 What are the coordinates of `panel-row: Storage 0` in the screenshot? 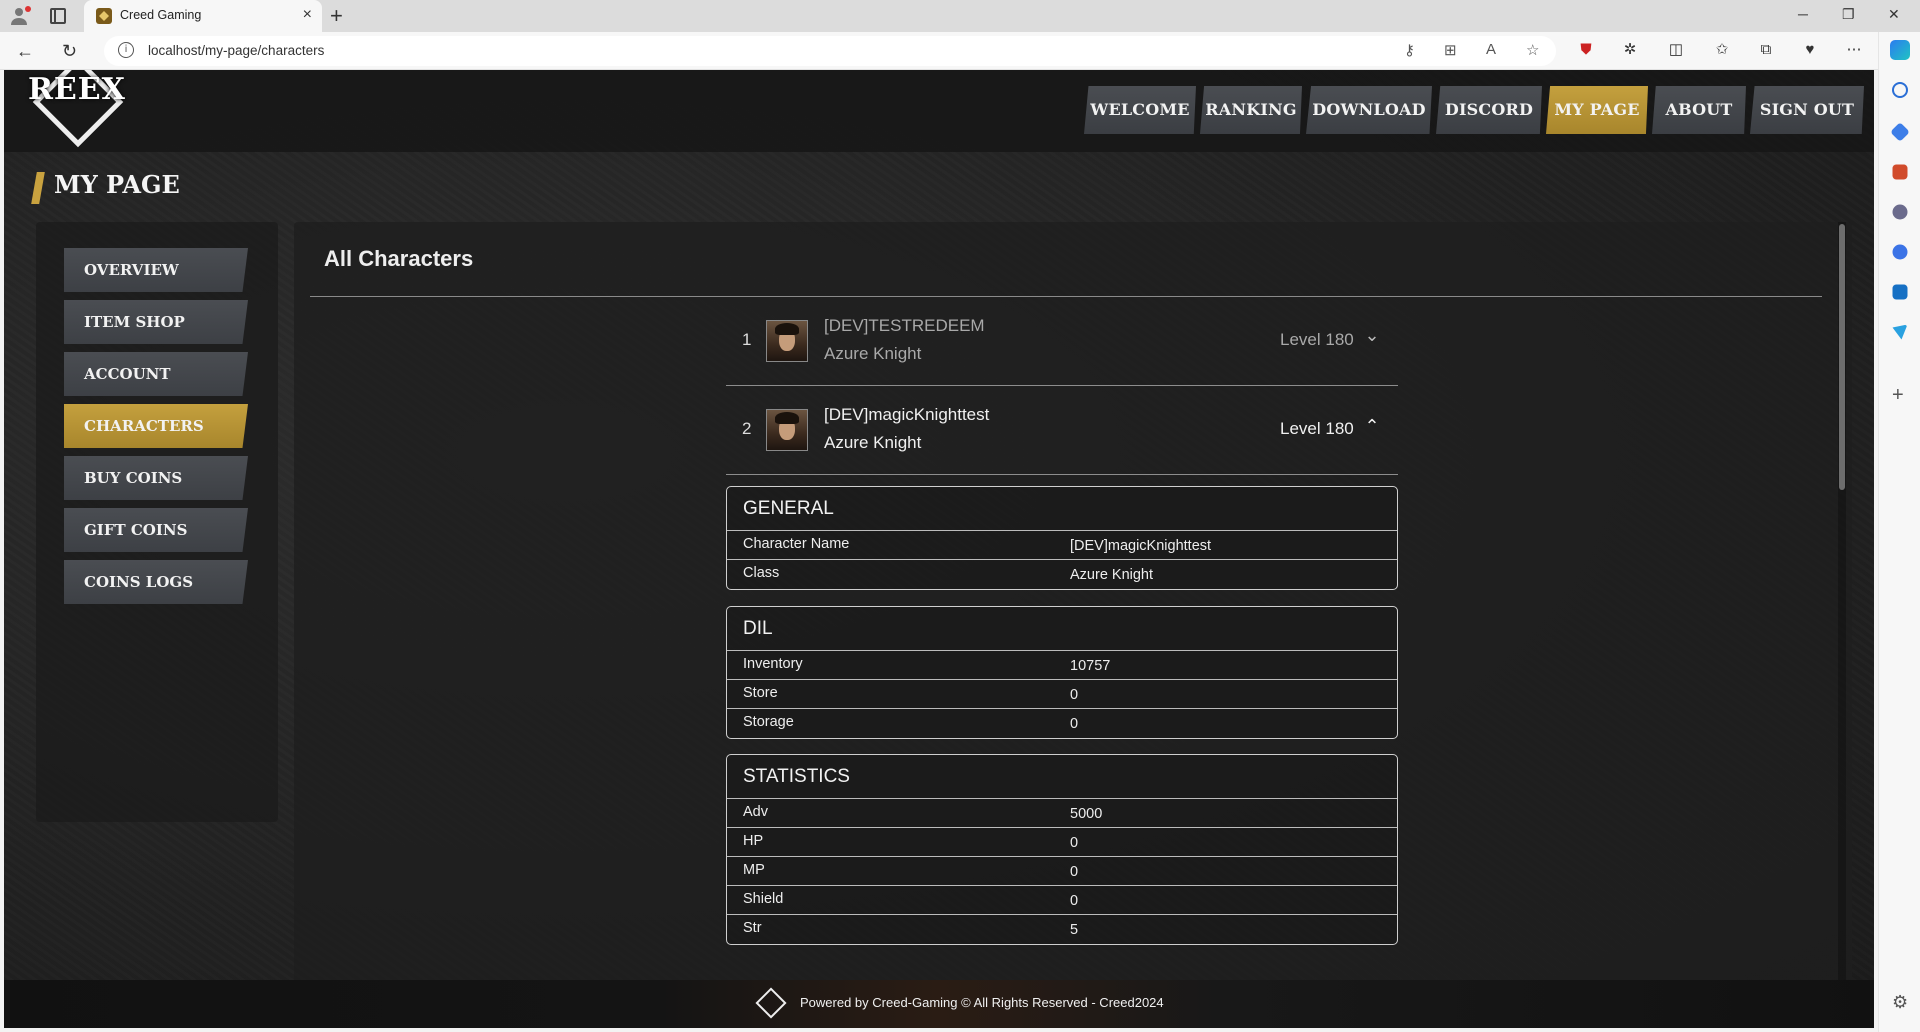 It's located at (1062, 723).